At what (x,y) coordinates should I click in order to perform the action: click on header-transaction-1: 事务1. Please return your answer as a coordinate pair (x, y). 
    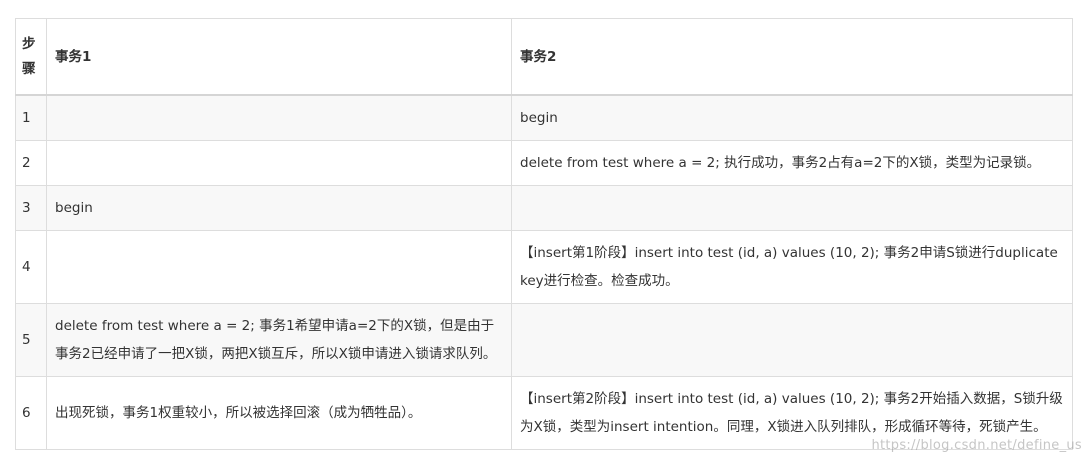
    Looking at the image, I should click on (279, 57).